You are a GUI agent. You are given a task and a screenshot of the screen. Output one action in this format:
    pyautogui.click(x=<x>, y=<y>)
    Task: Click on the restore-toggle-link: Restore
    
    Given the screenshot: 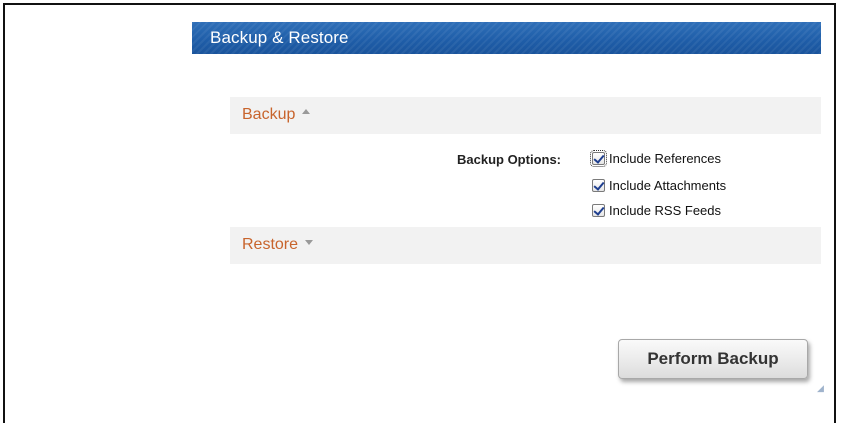 What is the action you would take?
    pyautogui.click(x=278, y=245)
    